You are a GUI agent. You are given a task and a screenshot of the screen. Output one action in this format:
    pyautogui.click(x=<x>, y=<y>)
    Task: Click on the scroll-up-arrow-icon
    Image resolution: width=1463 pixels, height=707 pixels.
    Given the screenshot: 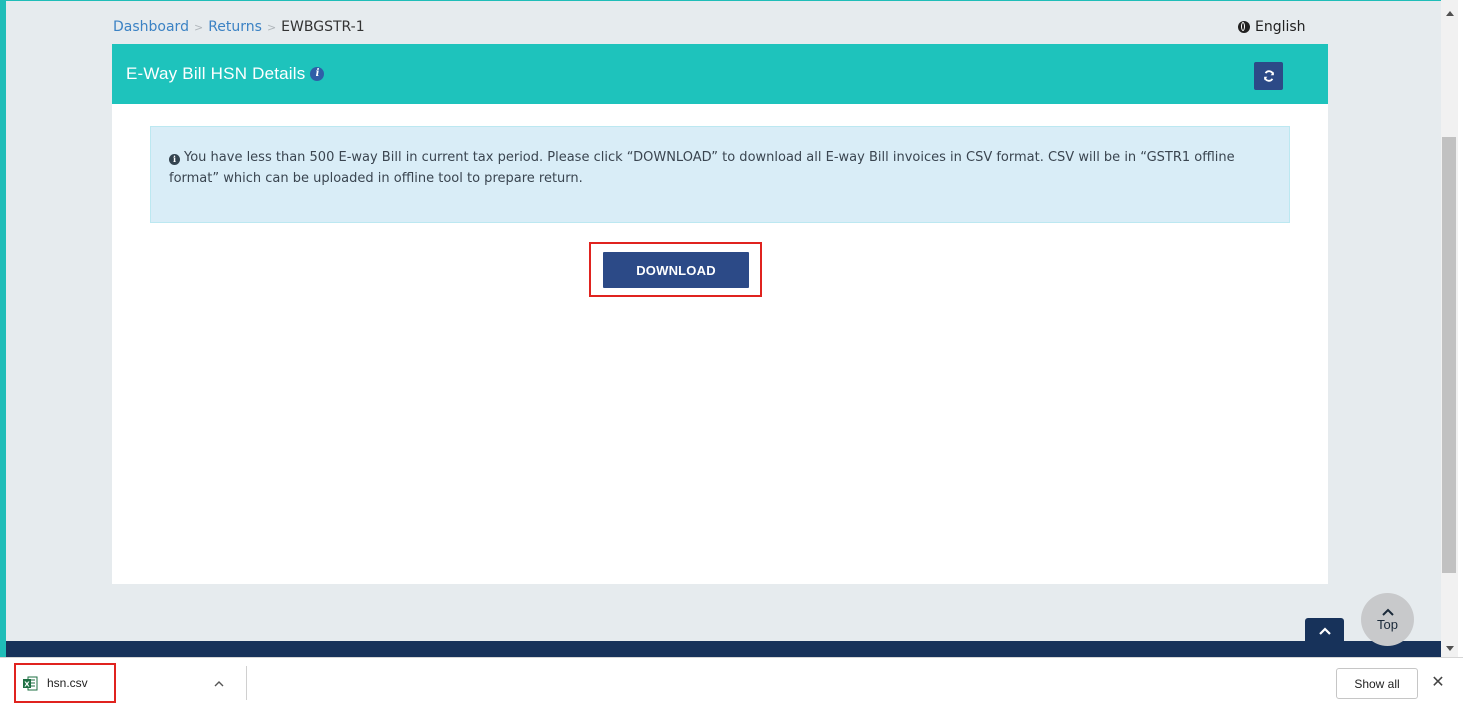 What is the action you would take?
    pyautogui.click(x=1450, y=13)
    